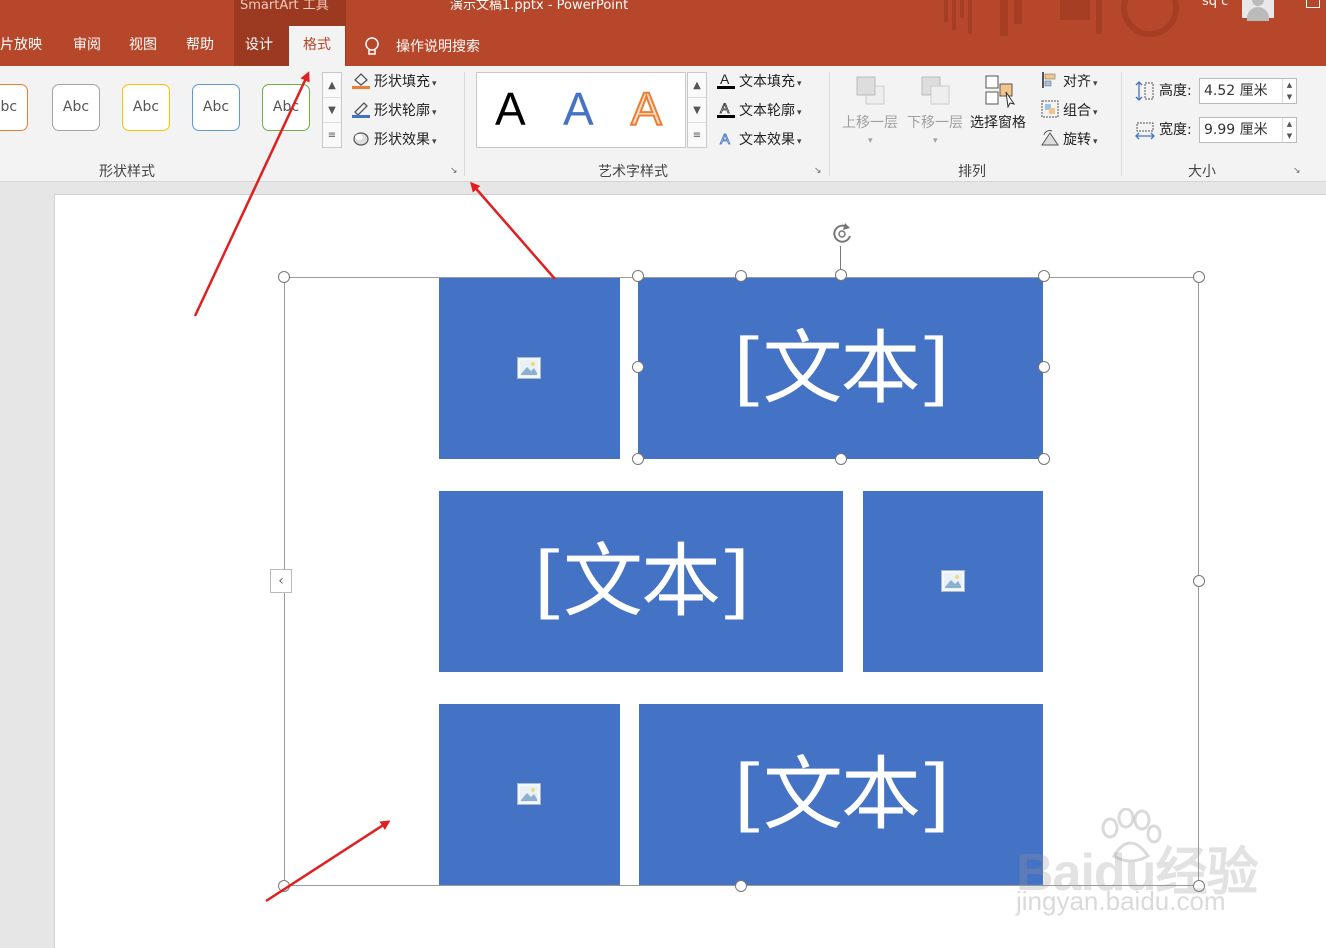  Describe the element at coordinates (633, 172) in the screenshot. I see `wordart-styles-group-label: 艺术字样式` at that location.